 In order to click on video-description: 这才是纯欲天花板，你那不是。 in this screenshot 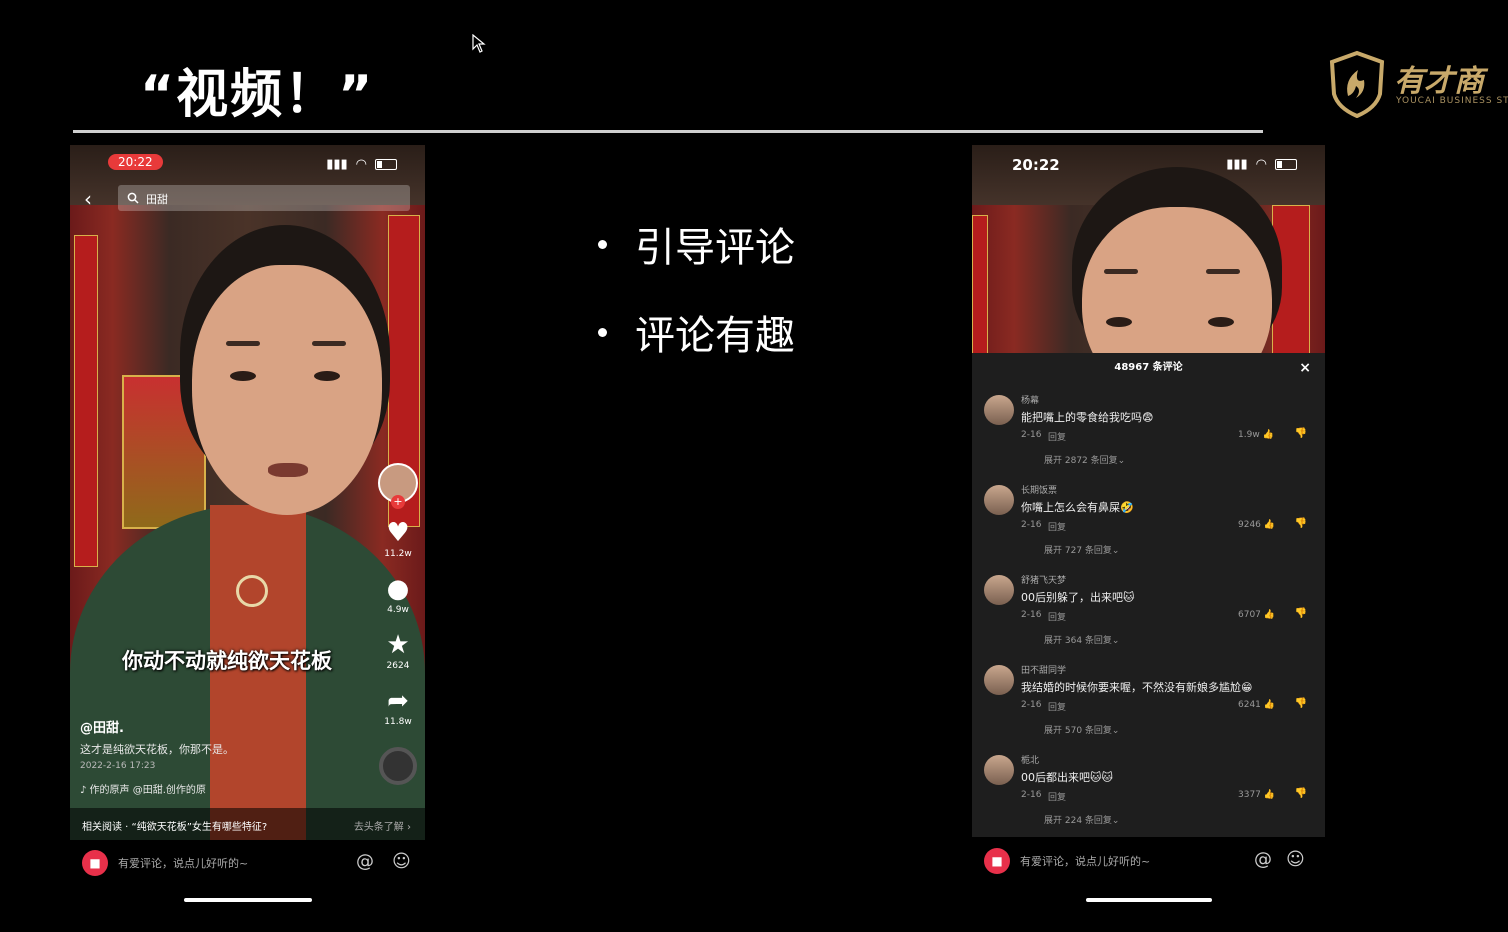, I will do `click(157, 749)`.